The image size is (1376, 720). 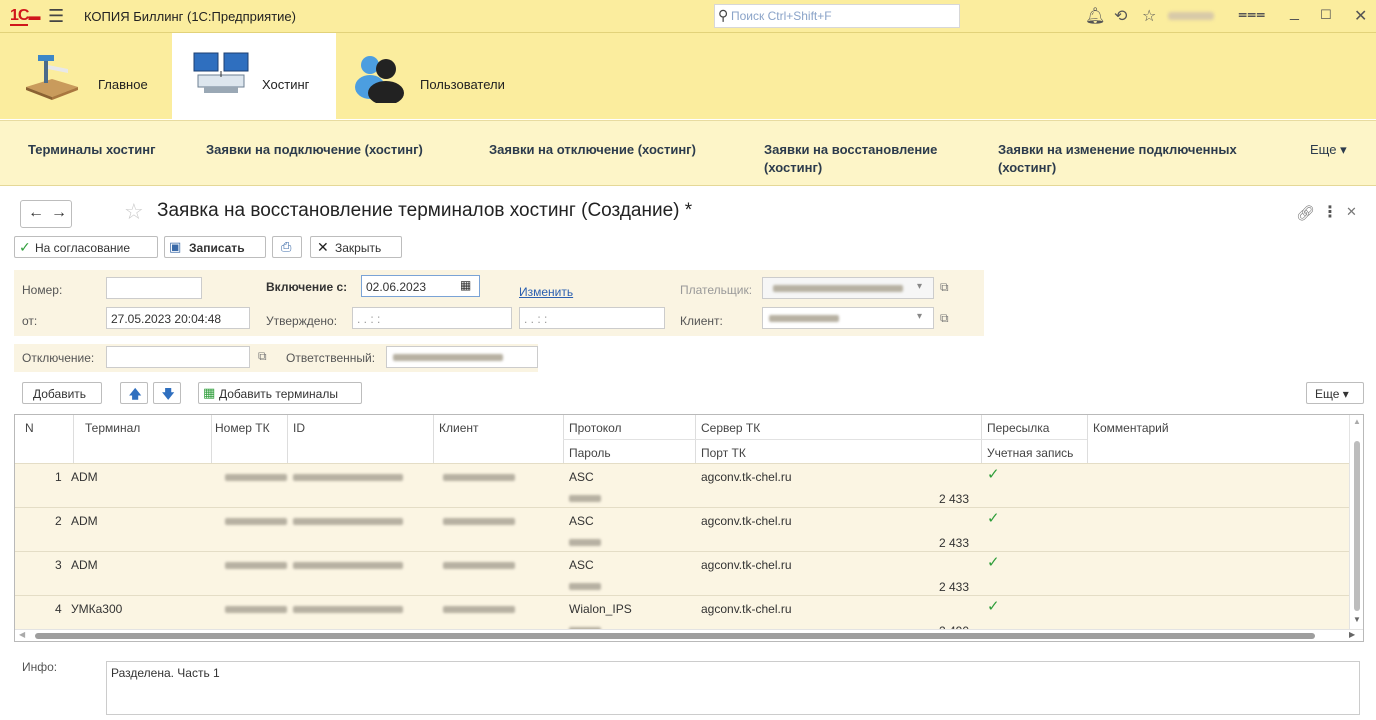 I want to click on menu-burger-icon: ☰, so click(x=56, y=16).